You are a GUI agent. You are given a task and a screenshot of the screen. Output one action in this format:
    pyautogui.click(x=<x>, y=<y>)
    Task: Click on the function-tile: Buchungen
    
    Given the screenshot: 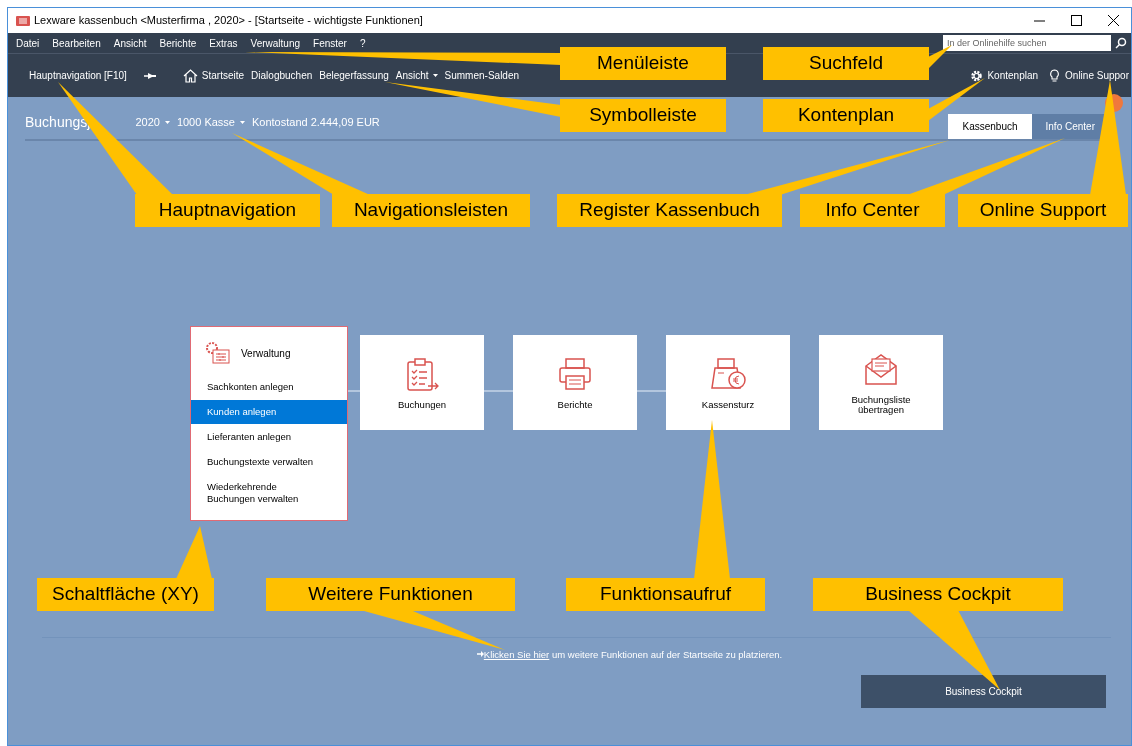 What is the action you would take?
    pyautogui.click(x=422, y=382)
    